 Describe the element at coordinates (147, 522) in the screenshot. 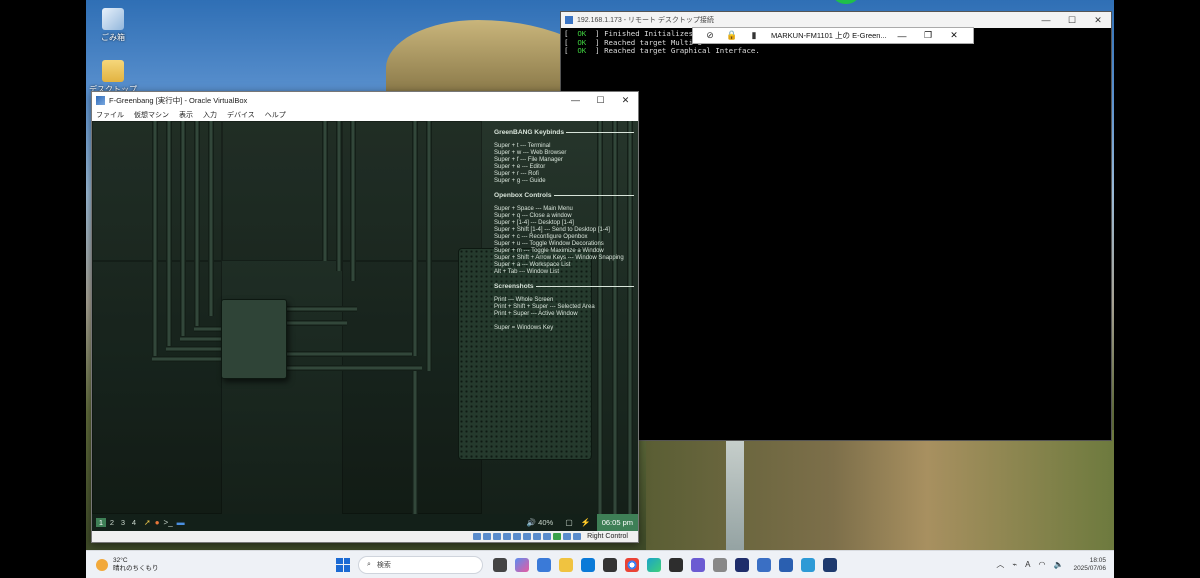

I see `rocket-icon: ➚` at that location.